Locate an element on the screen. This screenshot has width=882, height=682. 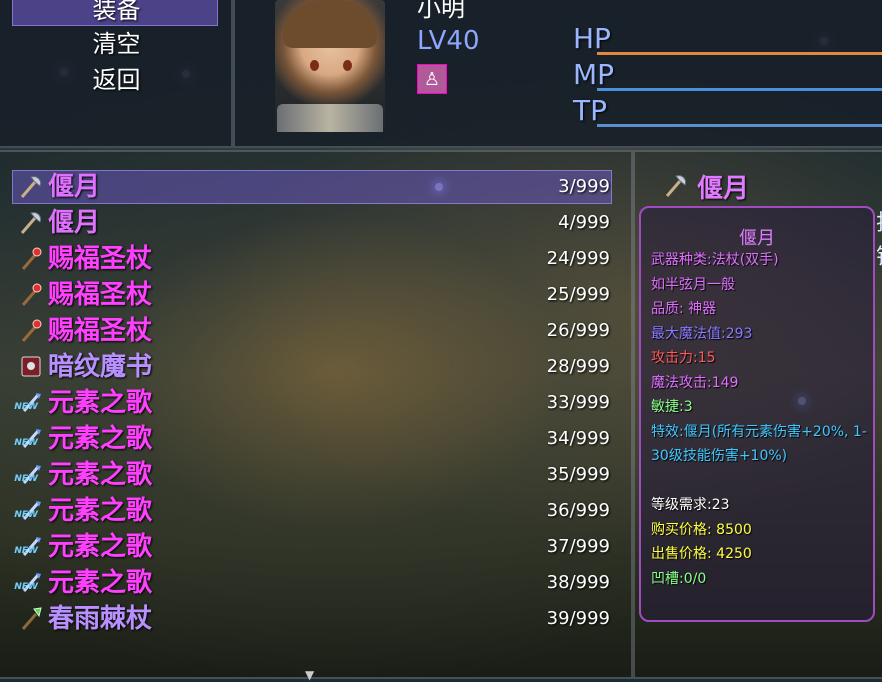
item-count: 3/999 is located at coordinates (584, 186).